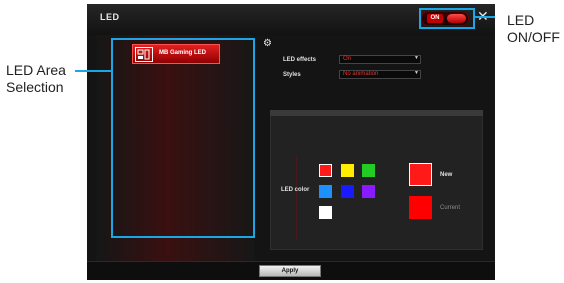  Describe the element at coordinates (450, 208) in the screenshot. I see `current-color-label: Current` at that location.